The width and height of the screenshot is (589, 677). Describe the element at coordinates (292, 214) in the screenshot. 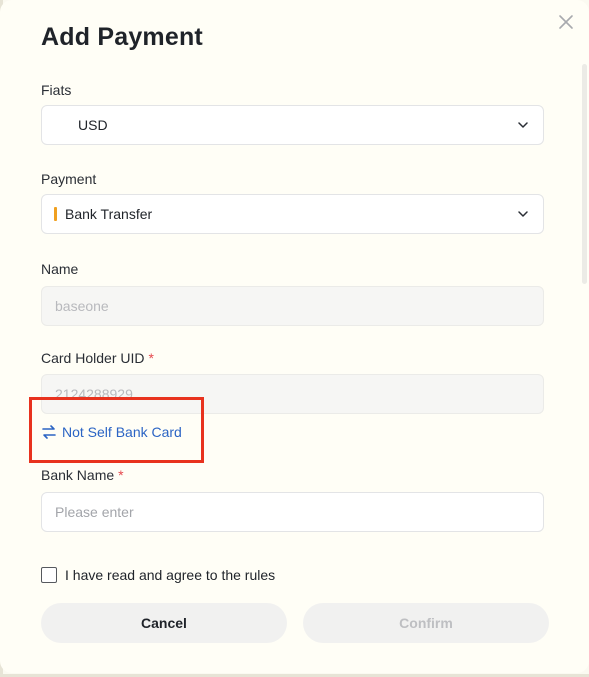

I see `payment-select: Bank Transfer` at that location.